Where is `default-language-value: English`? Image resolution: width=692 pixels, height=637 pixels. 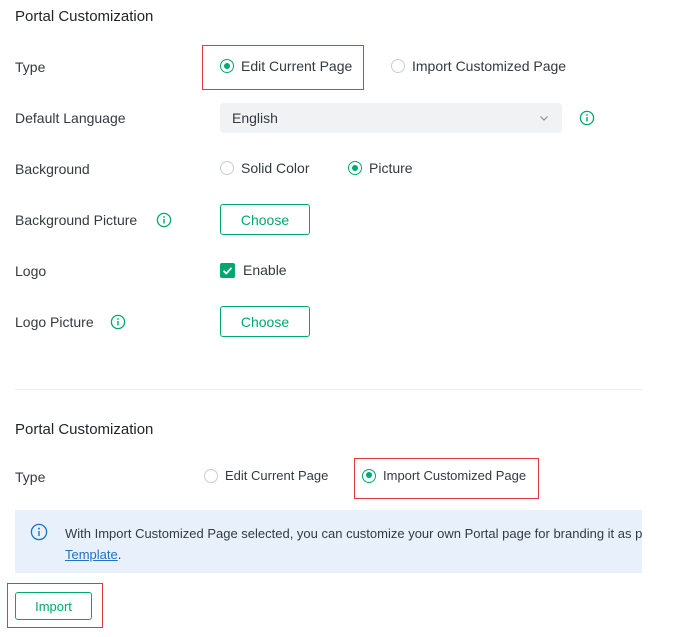
default-language-value: English is located at coordinates (255, 118).